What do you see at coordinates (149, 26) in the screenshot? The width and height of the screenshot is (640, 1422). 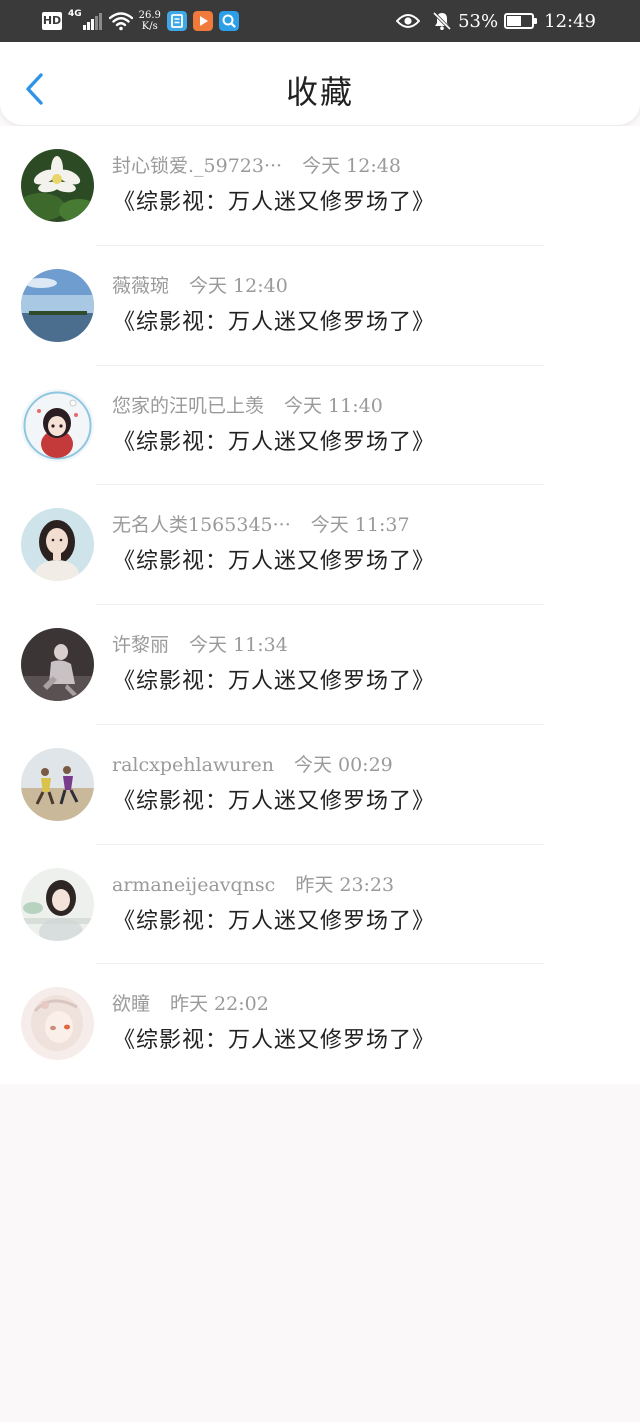 I see `speed-unit: K/s` at bounding box center [149, 26].